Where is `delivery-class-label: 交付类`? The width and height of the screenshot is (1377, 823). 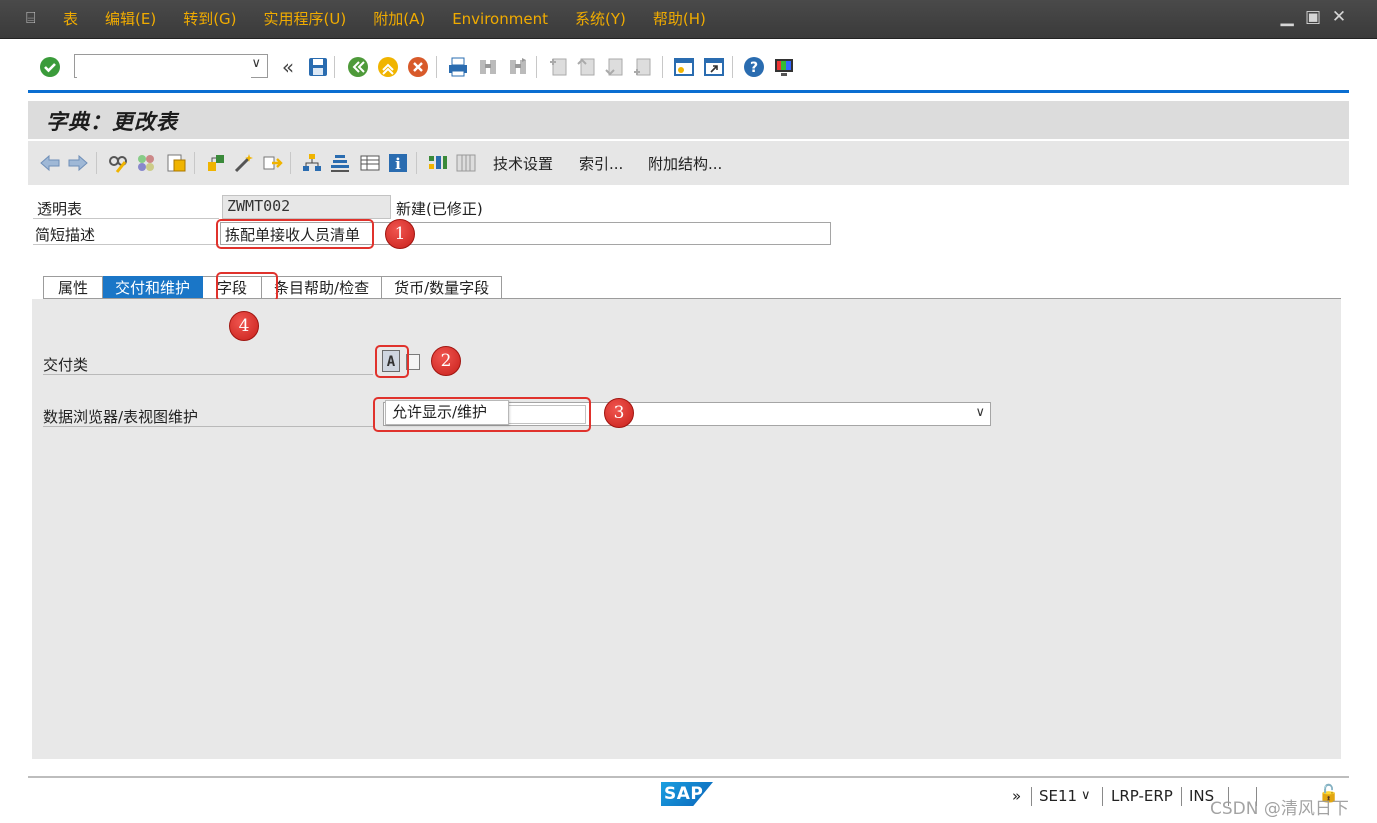 delivery-class-label: 交付类 is located at coordinates (66, 365).